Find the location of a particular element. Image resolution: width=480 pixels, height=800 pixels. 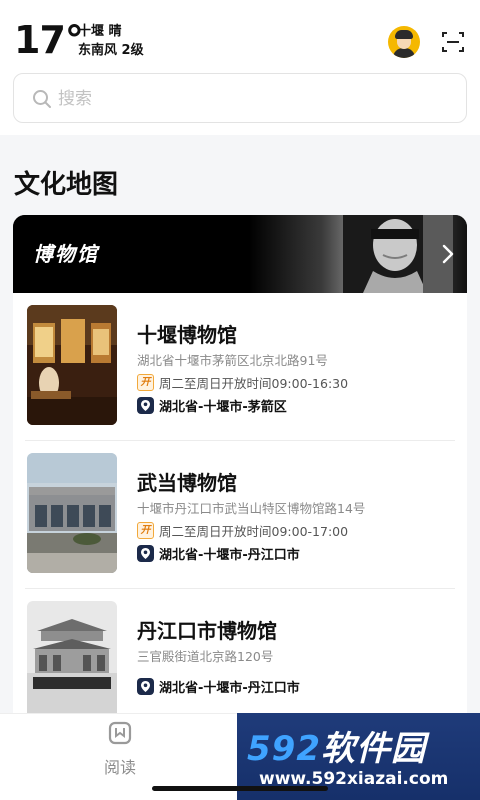

museum-name: 十堰博物馆 is located at coordinates (187, 335).